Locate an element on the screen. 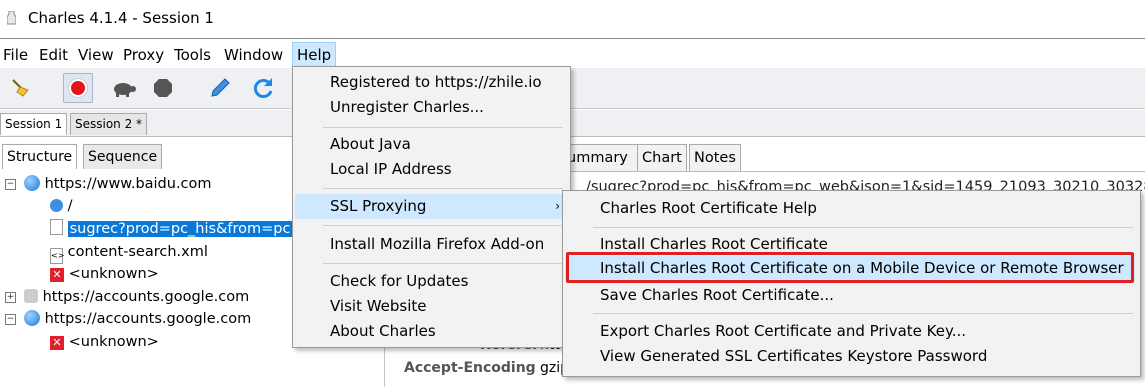 This screenshot has height=387, width=1145. registered-item: Registered to https://zhile.io is located at coordinates (436, 82).